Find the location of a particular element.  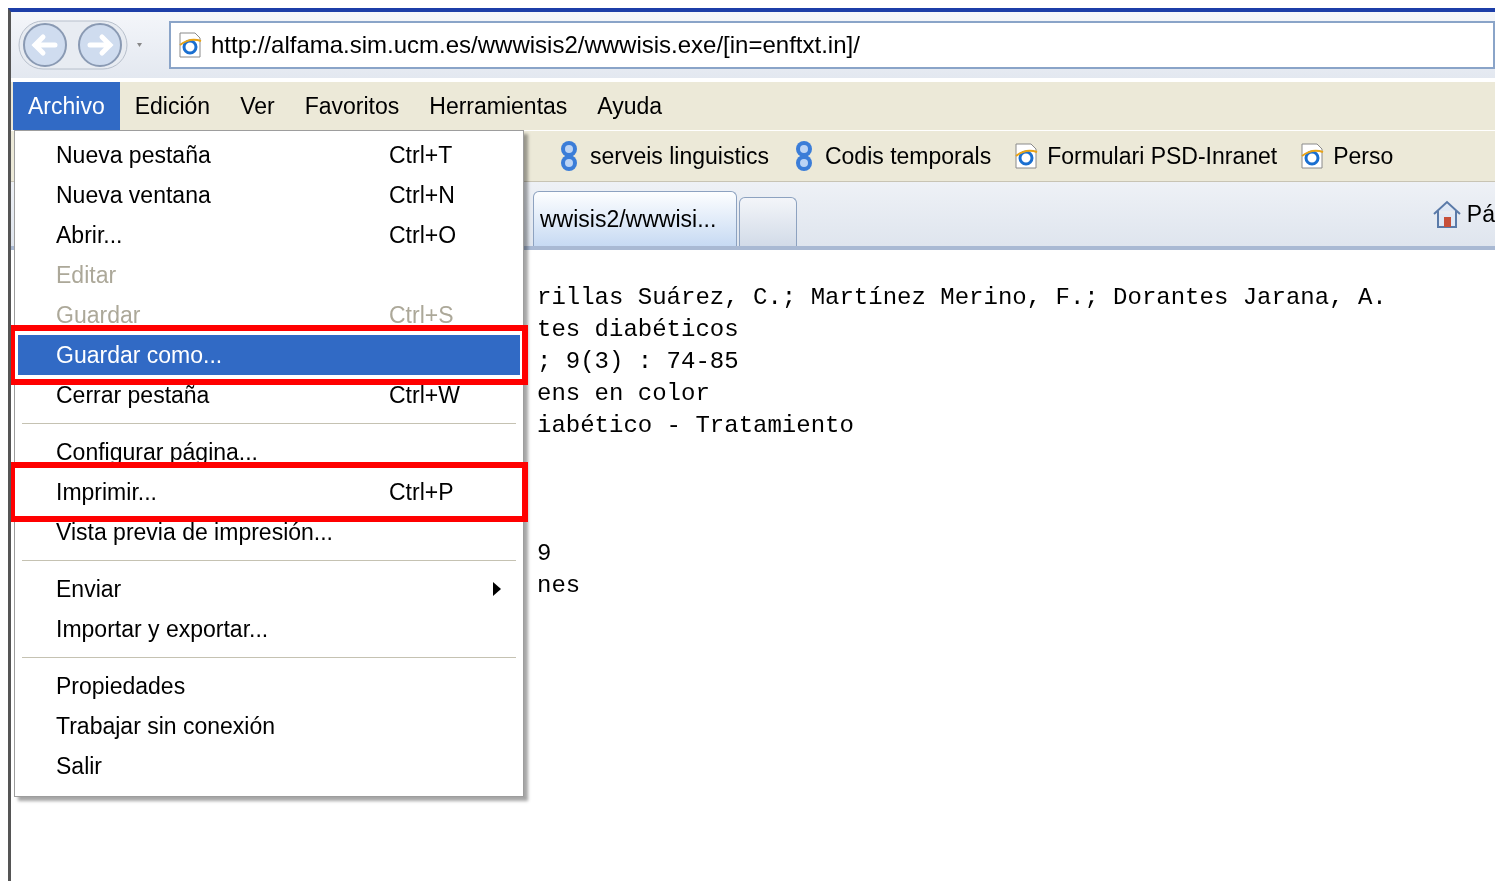

page-text: ens en color is located at coordinates (624, 394).